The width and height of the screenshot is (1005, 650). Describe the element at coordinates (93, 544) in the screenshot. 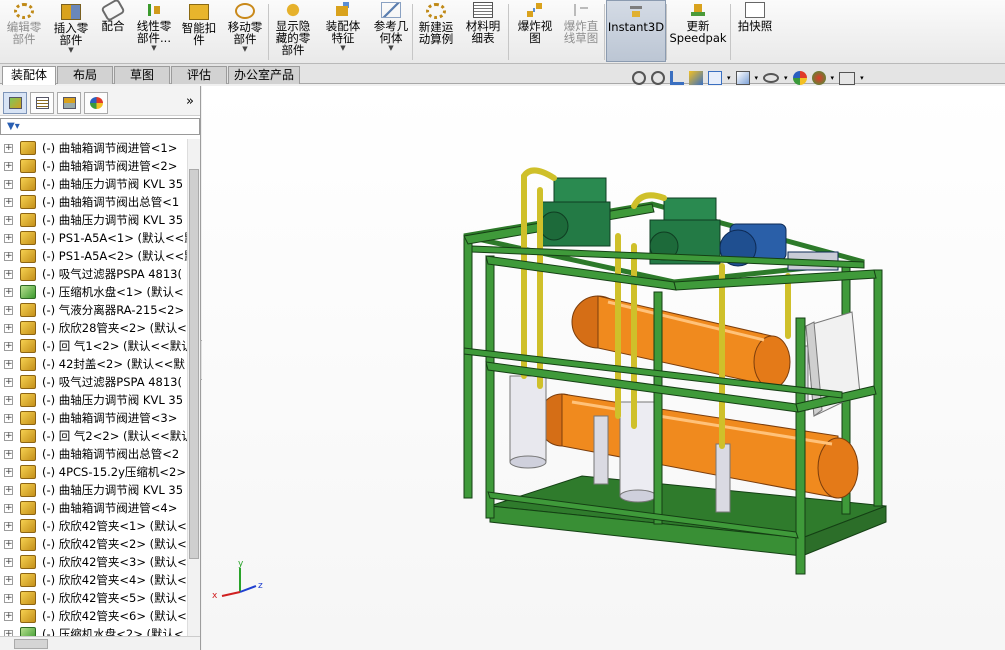

I see `tree-item: + (-) 欣欣42管夹<2> (默认<` at that location.